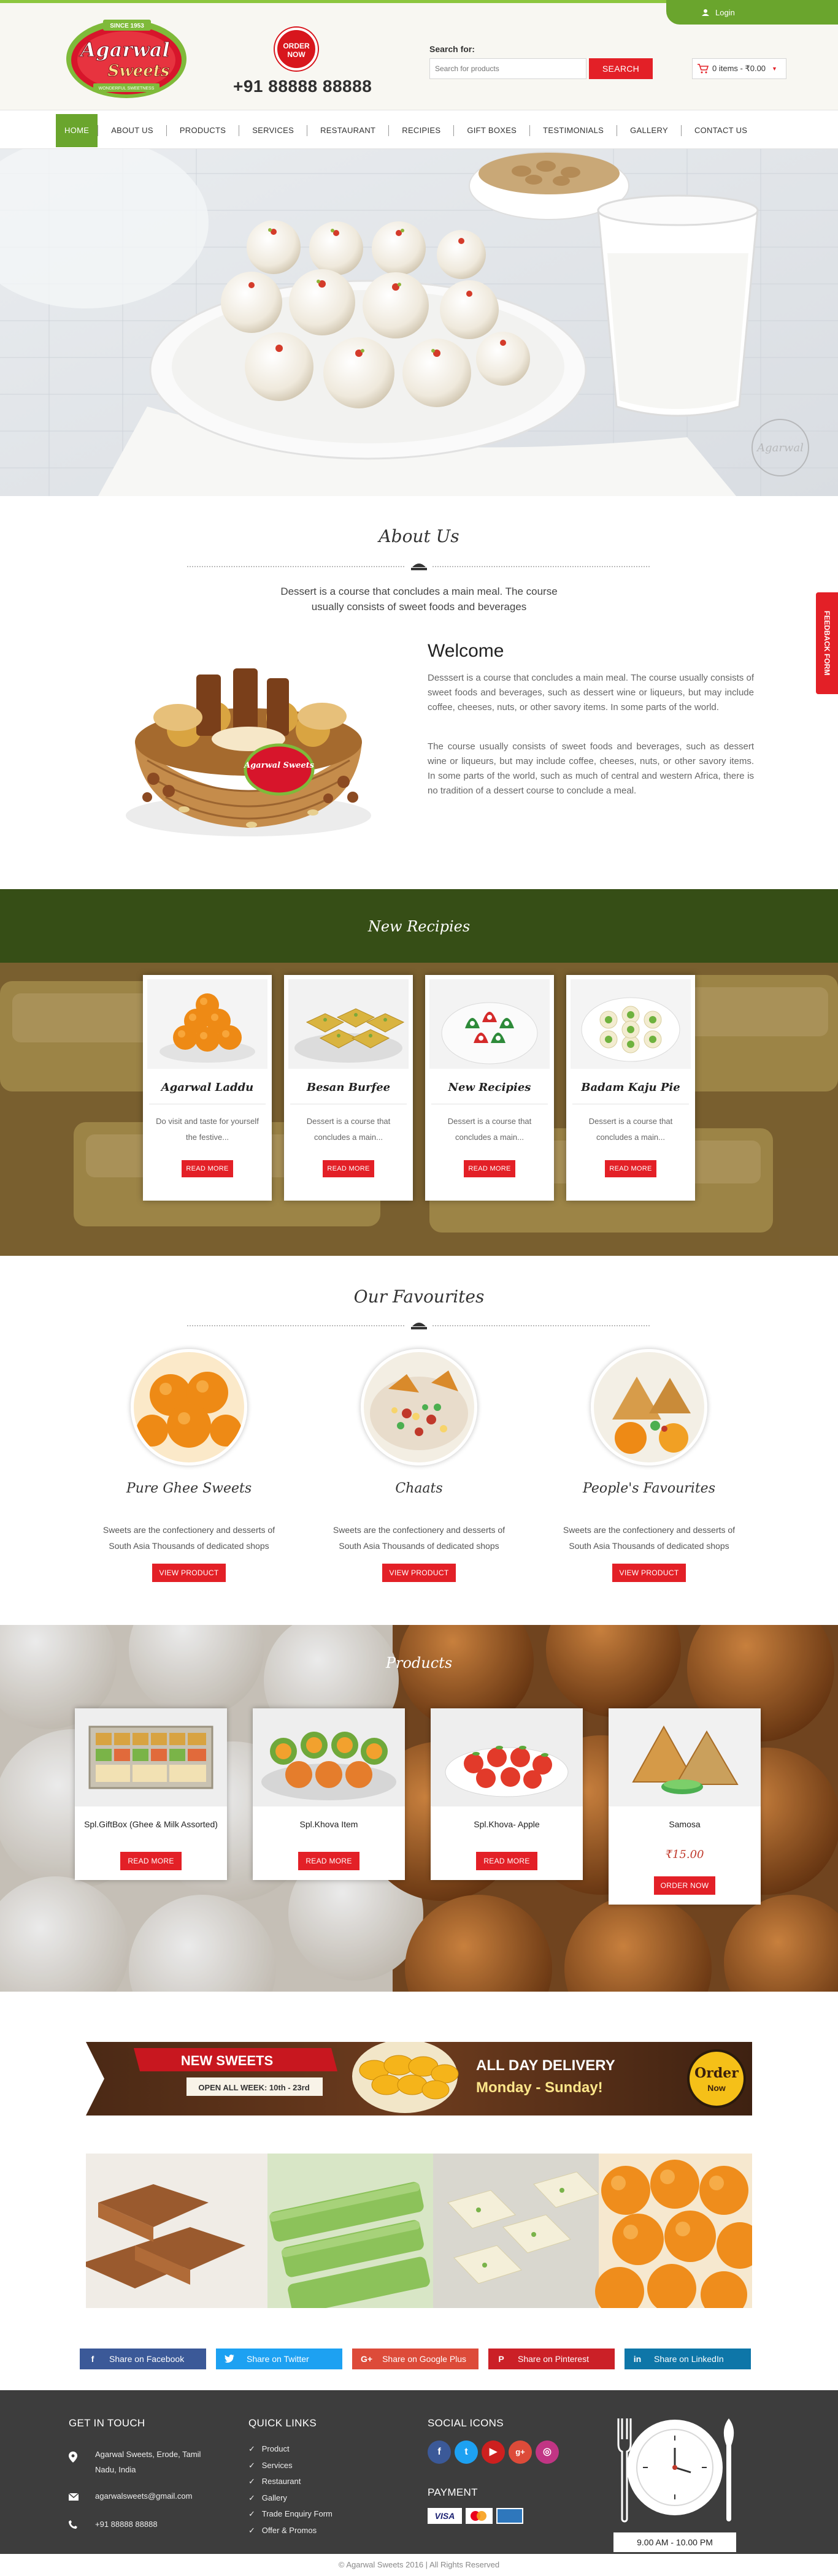 The image size is (838, 2576). I want to click on nav-item-products: PRODUCTS, so click(203, 130).